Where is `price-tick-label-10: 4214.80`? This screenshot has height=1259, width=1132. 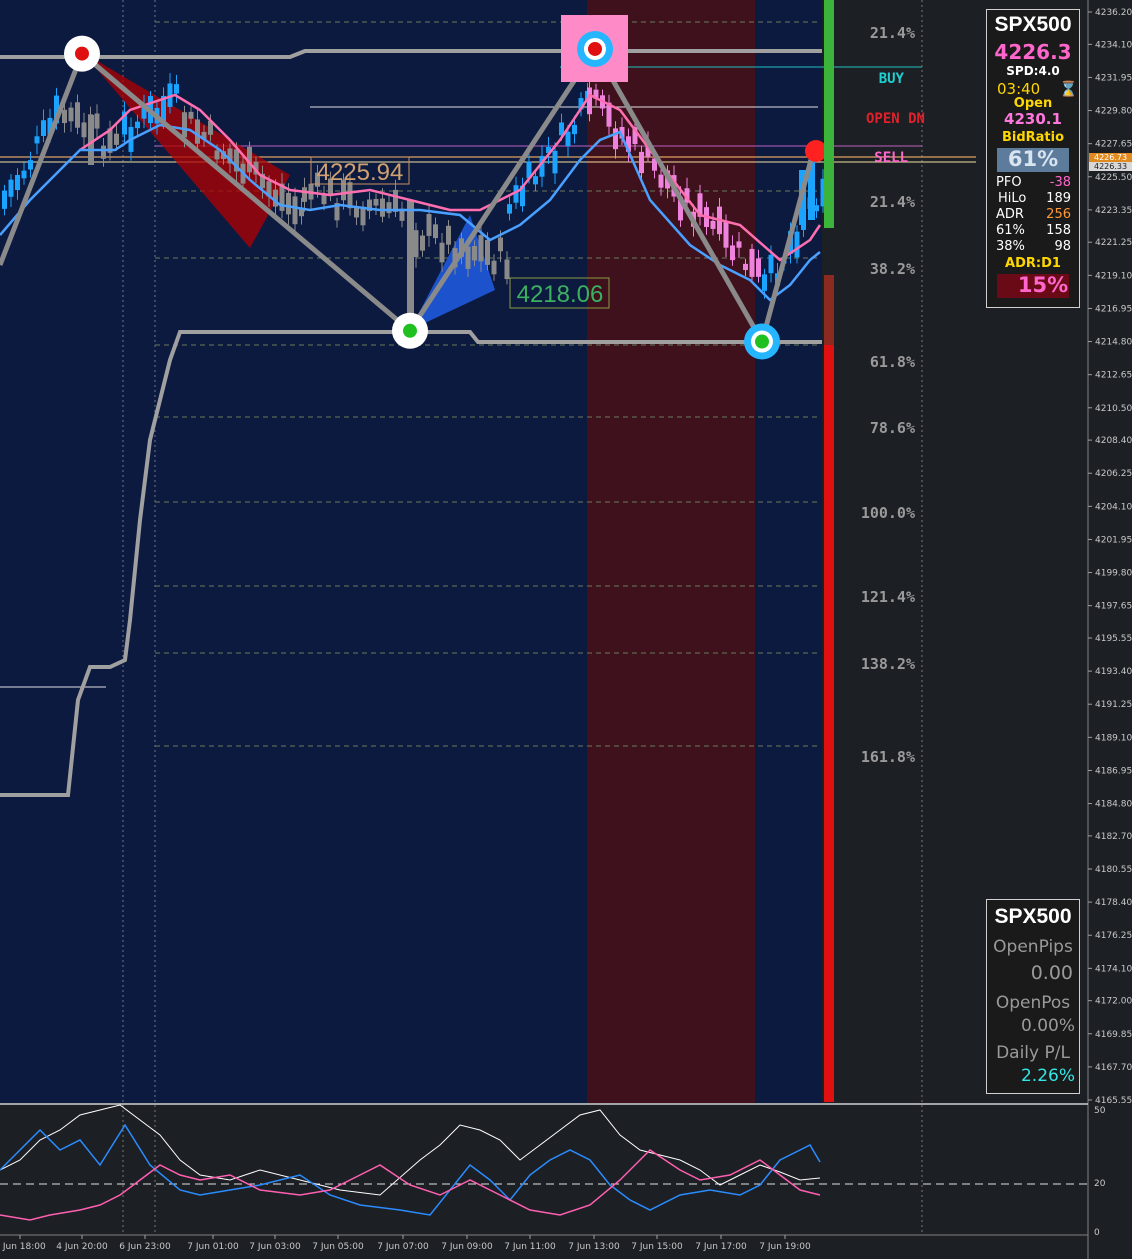 price-tick-label-10: 4214.80 is located at coordinates (1113, 343).